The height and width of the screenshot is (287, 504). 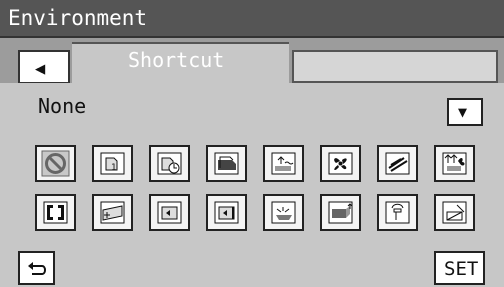 I want to click on chevron-down-icon: ▼, so click(x=463, y=112).